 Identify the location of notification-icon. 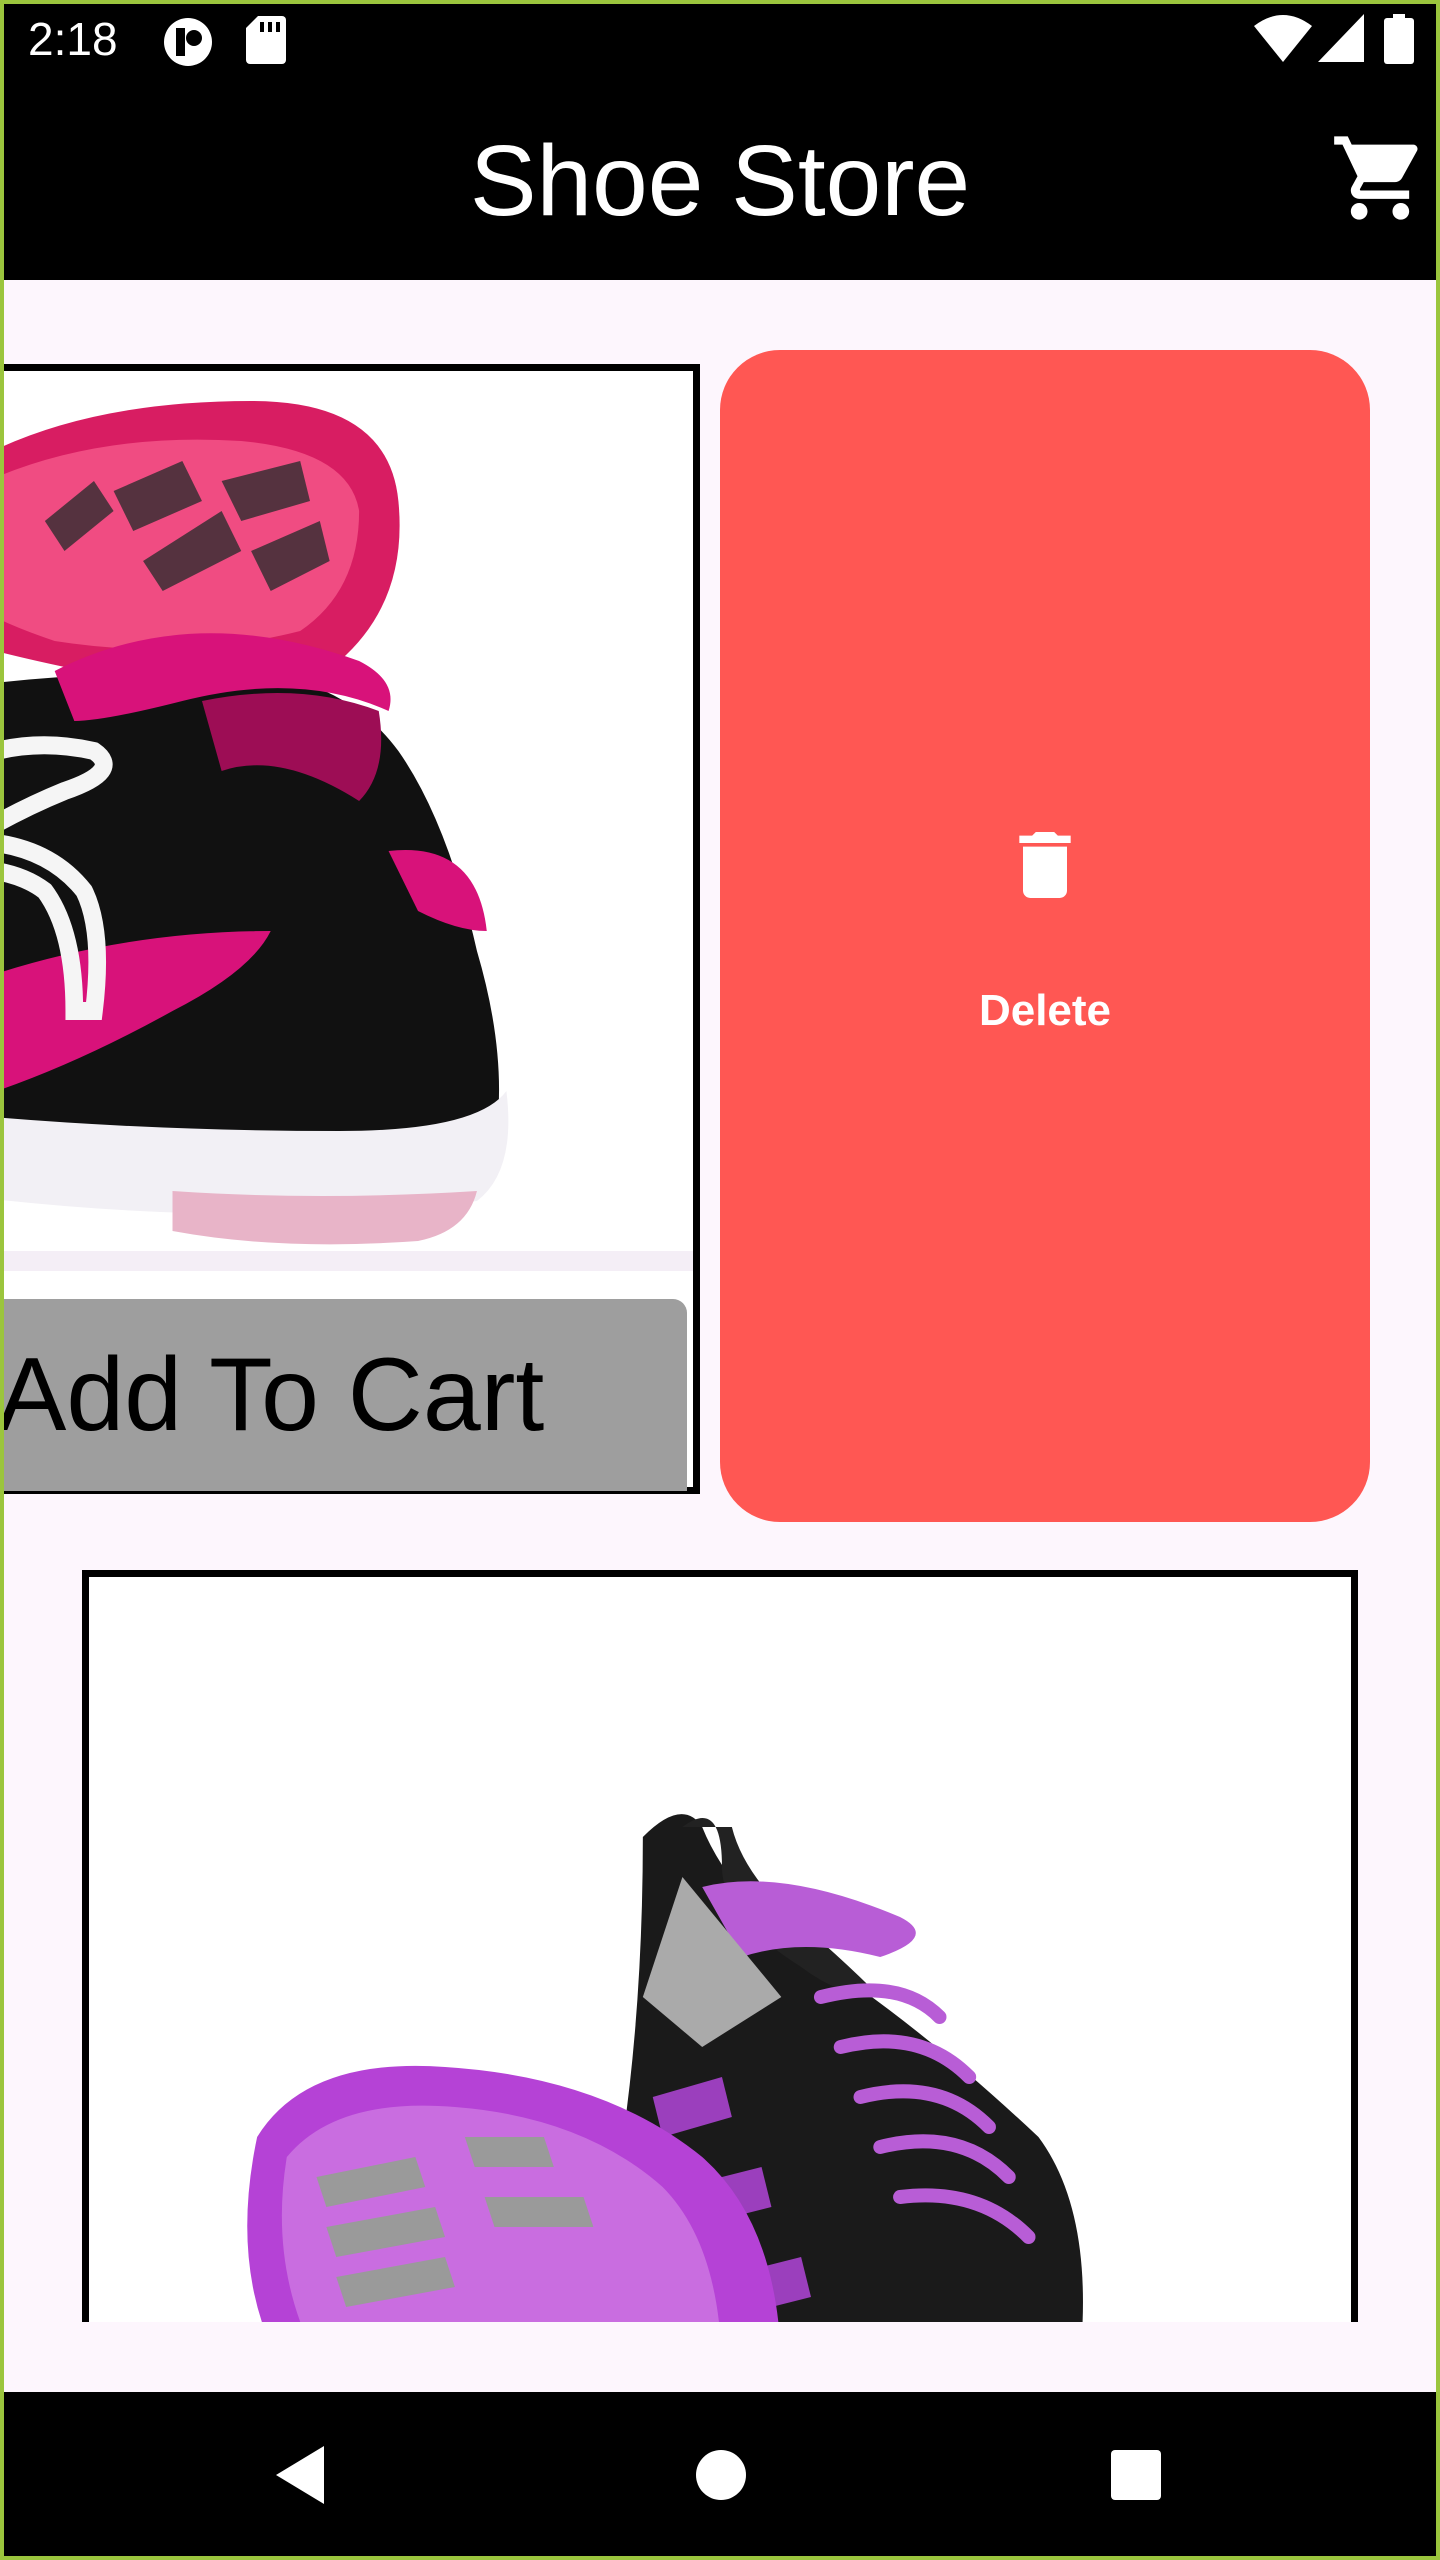
(188, 42).